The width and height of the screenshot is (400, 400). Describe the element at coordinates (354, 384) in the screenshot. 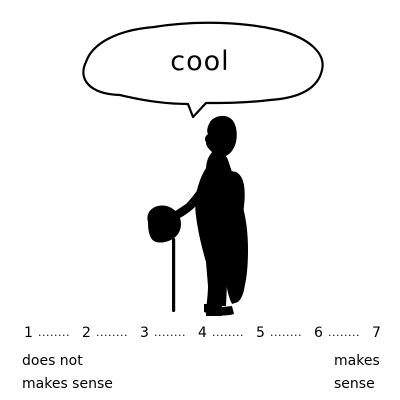

I see `anchor-high-line-2: sense` at that location.